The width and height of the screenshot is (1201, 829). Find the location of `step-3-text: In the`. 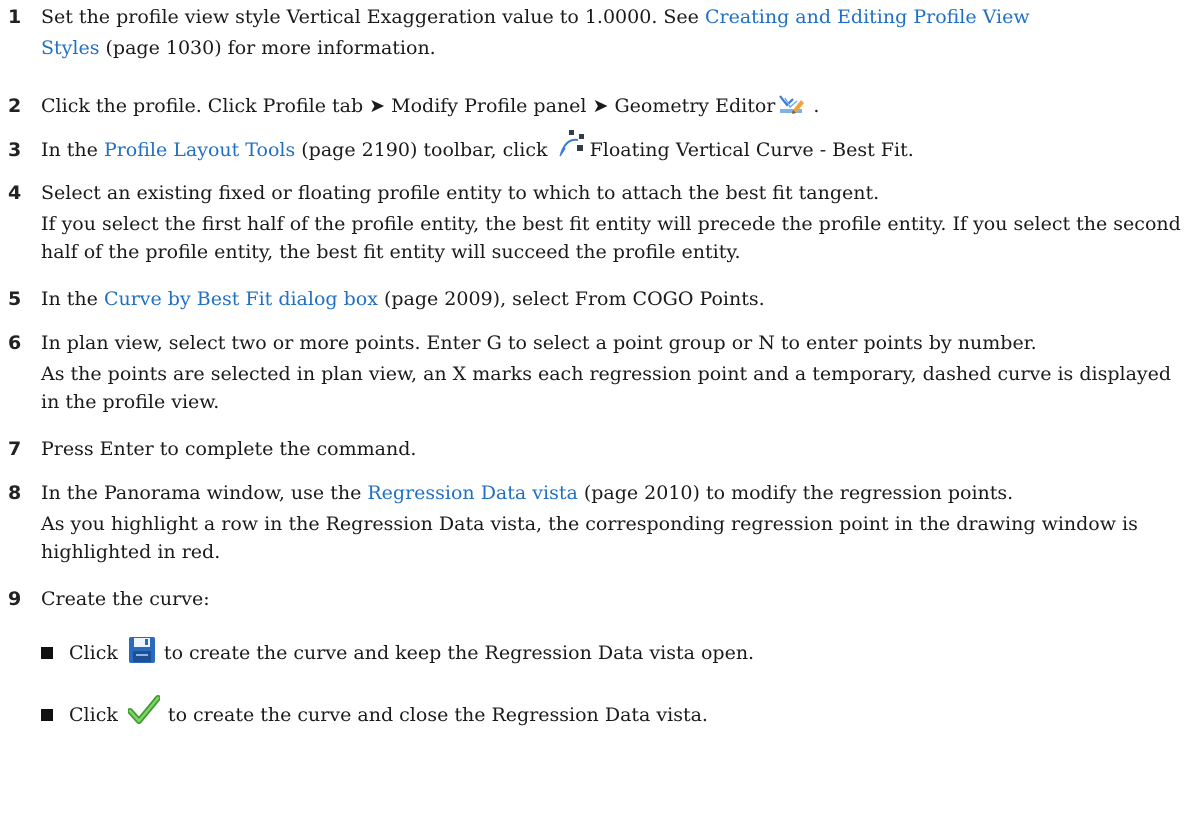

step-3-text: In the is located at coordinates (72, 150).